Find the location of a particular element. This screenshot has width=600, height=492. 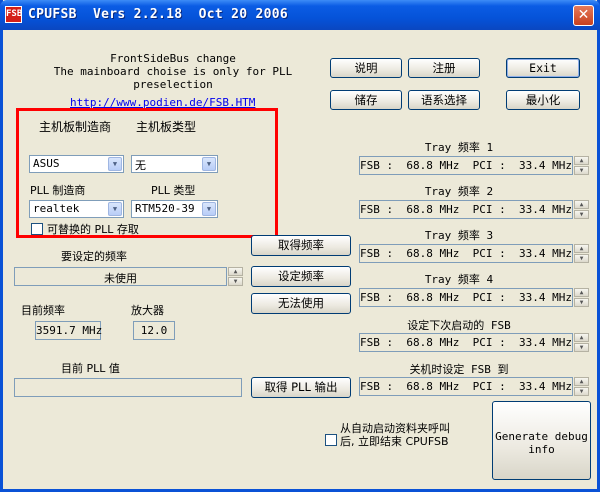

alt-pll-checkbox is located at coordinates (37, 229).